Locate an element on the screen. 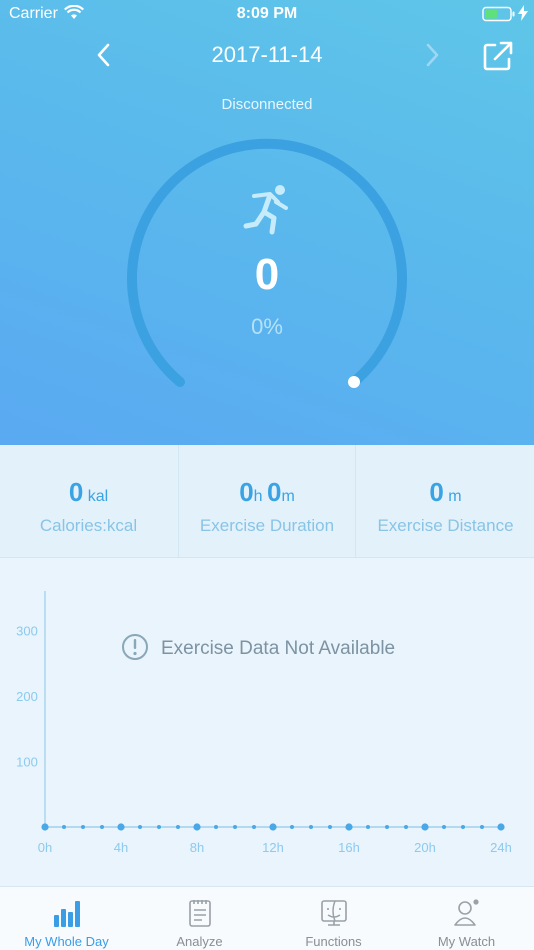 The image size is (534, 950). calories-stat: 0 kal Calories:kcal is located at coordinates (88, 501).